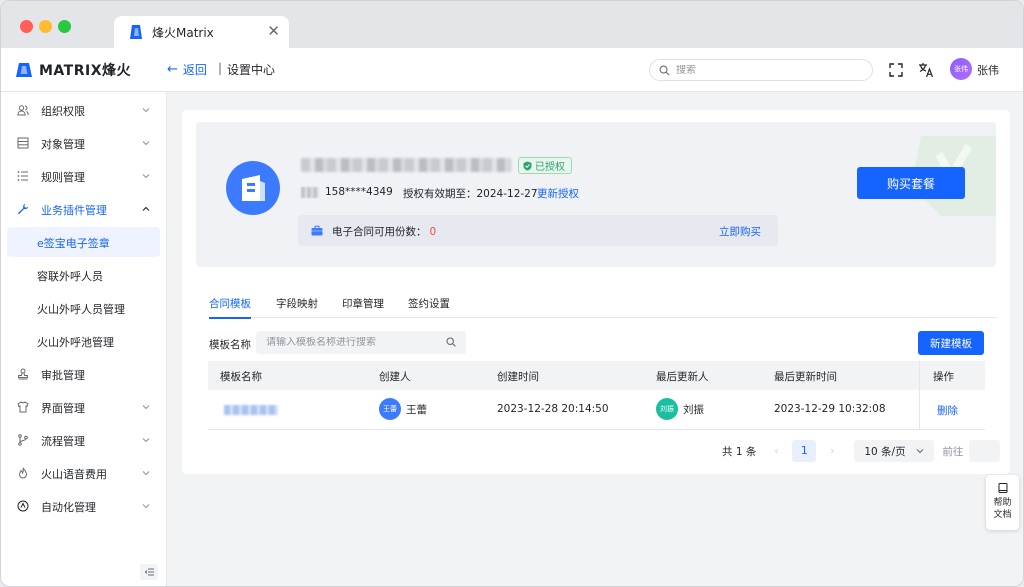 This screenshot has width=1024, height=587. Describe the element at coordinates (951, 343) in the screenshot. I see `new-template-button: 新建模板` at that location.